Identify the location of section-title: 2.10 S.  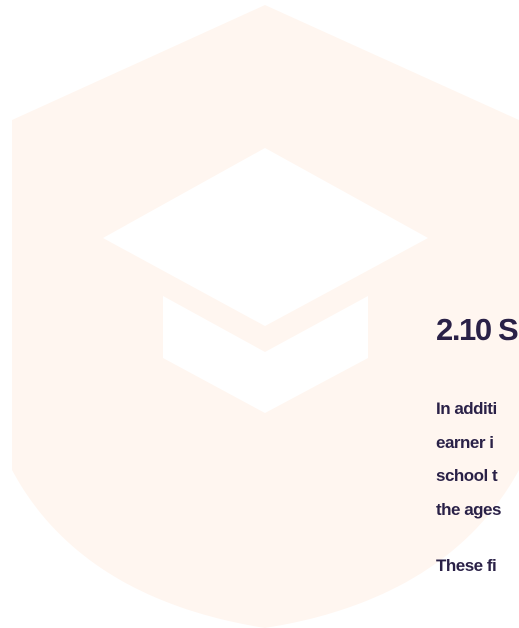
(477, 329).